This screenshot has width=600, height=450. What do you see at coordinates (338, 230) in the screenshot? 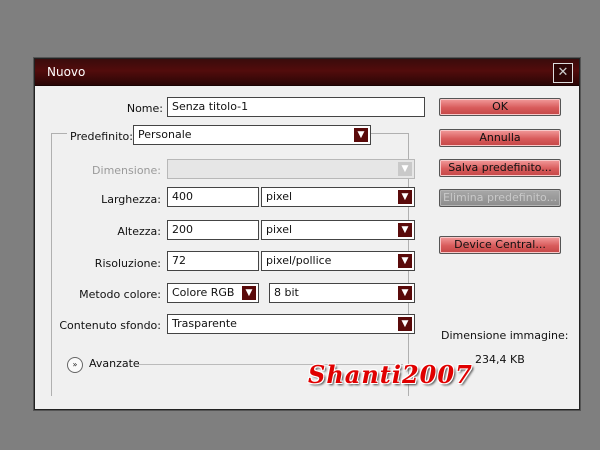
I see `height-unit-select: pixel ▼` at bounding box center [338, 230].